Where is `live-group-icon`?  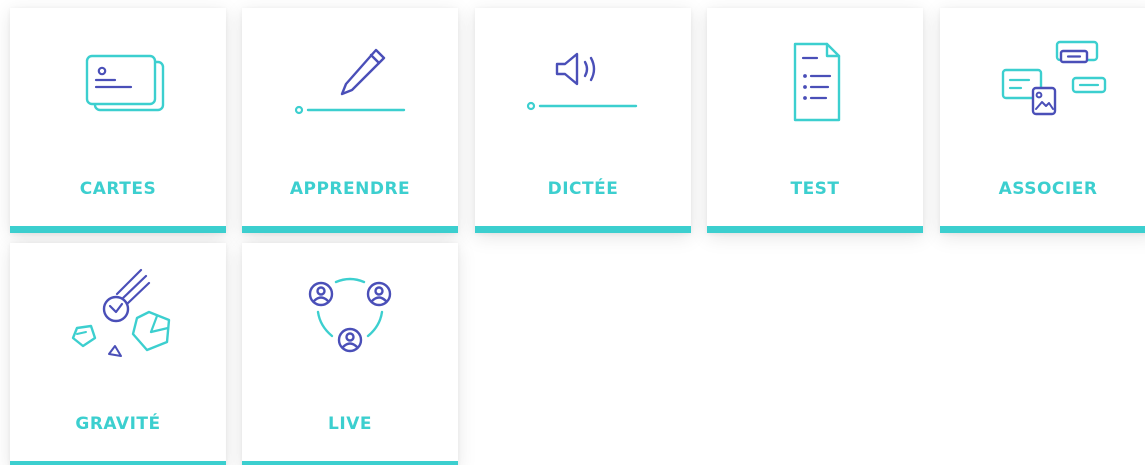
live-group-icon is located at coordinates (350, 318).